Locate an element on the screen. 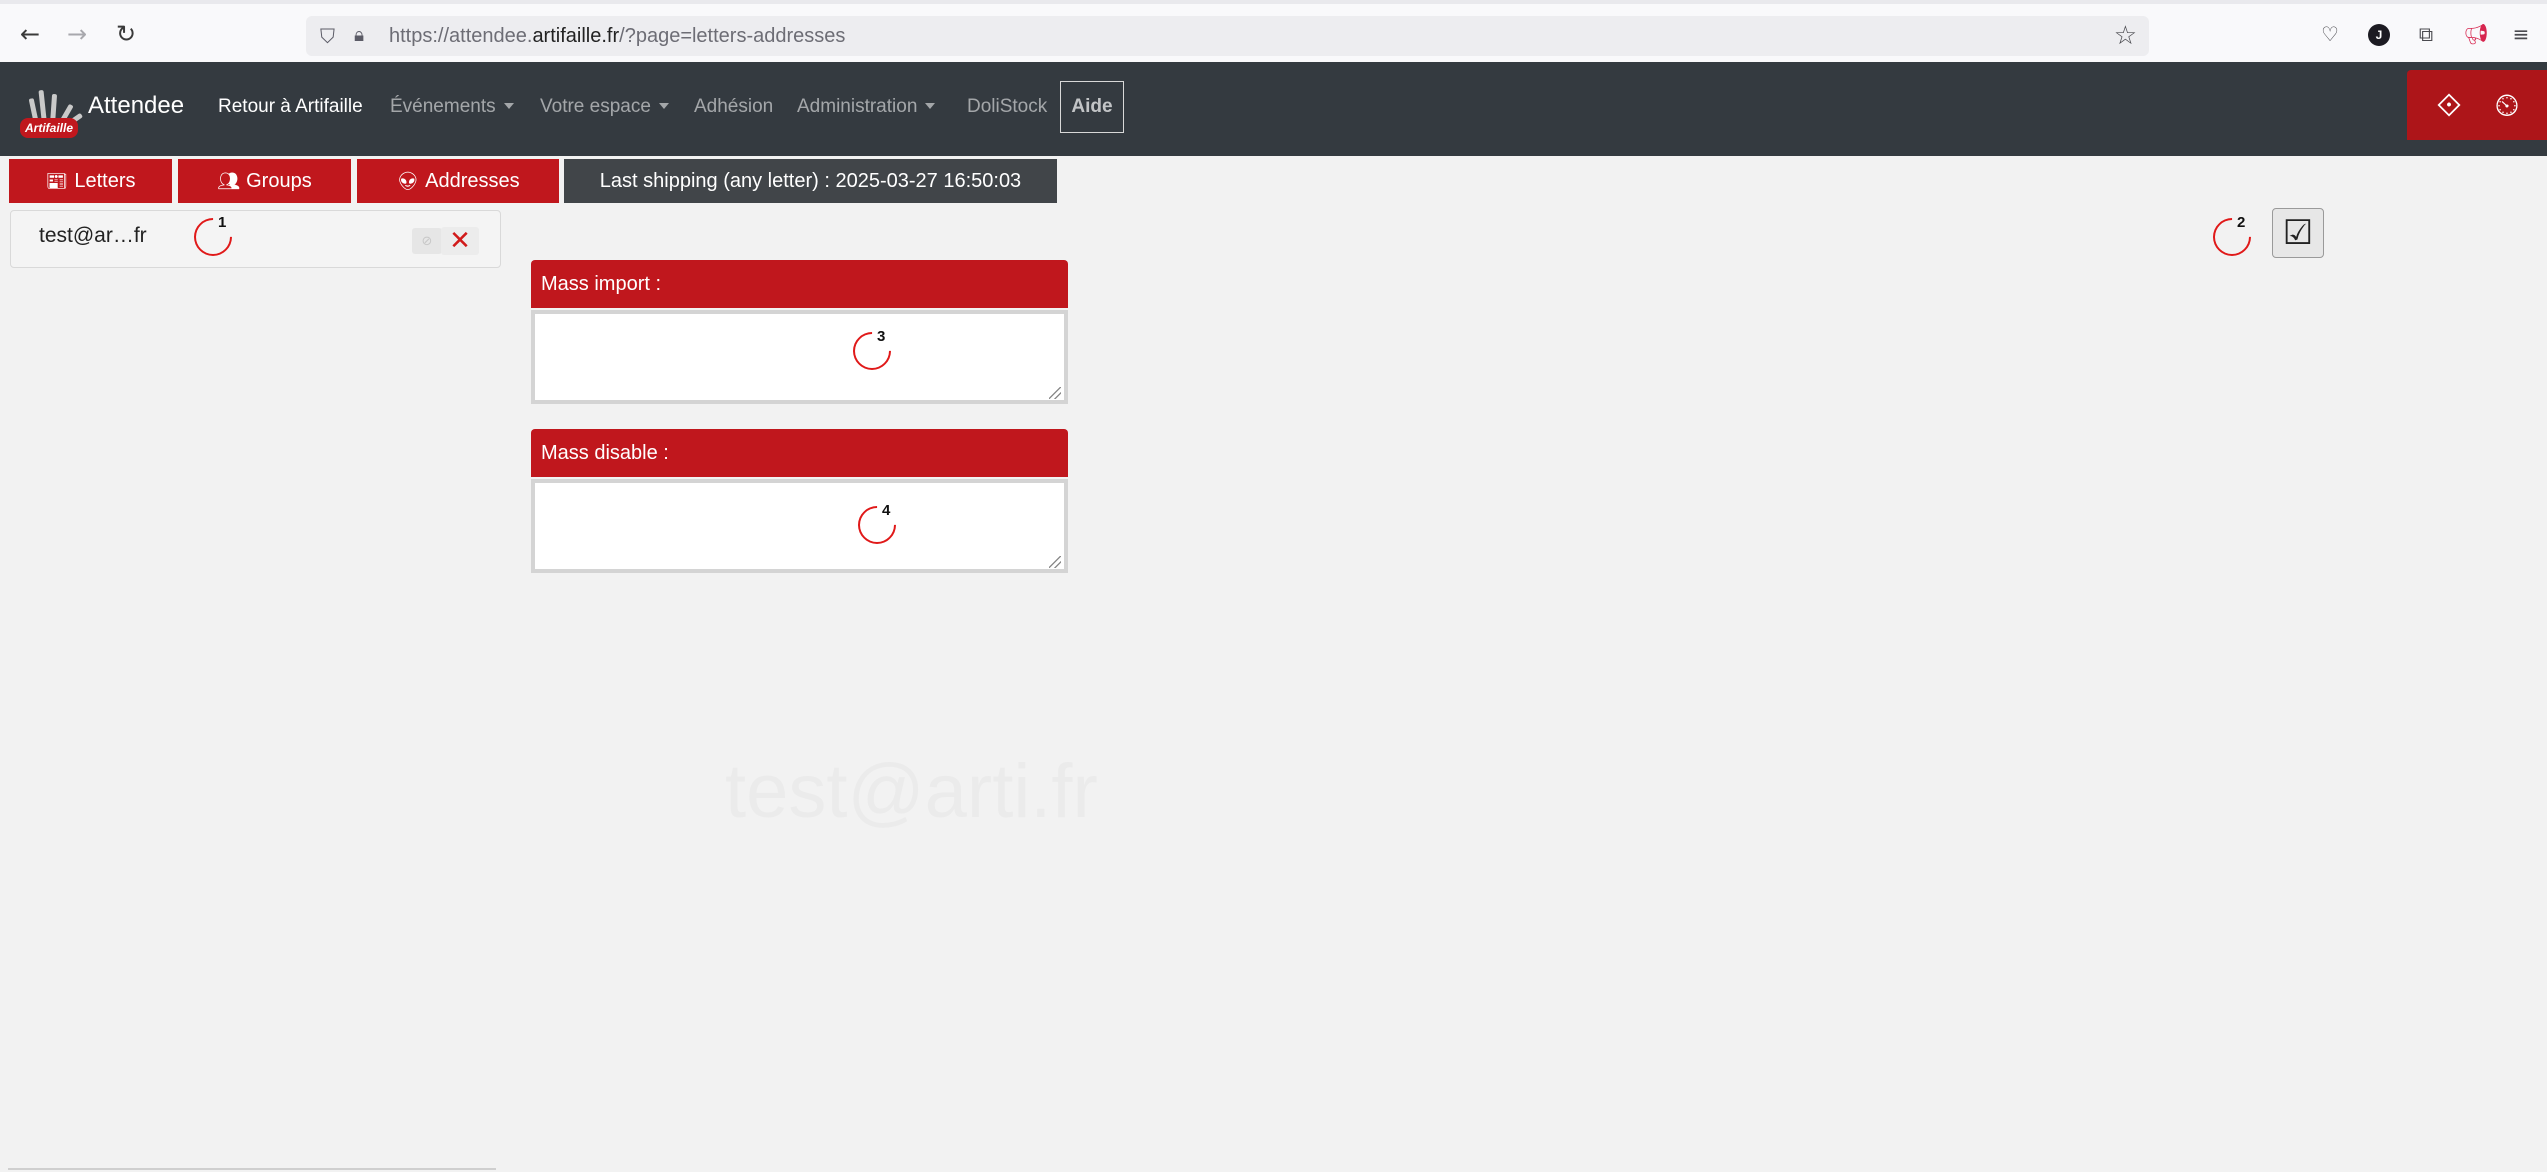  profile-avatar: J is located at coordinates (2379, 35).